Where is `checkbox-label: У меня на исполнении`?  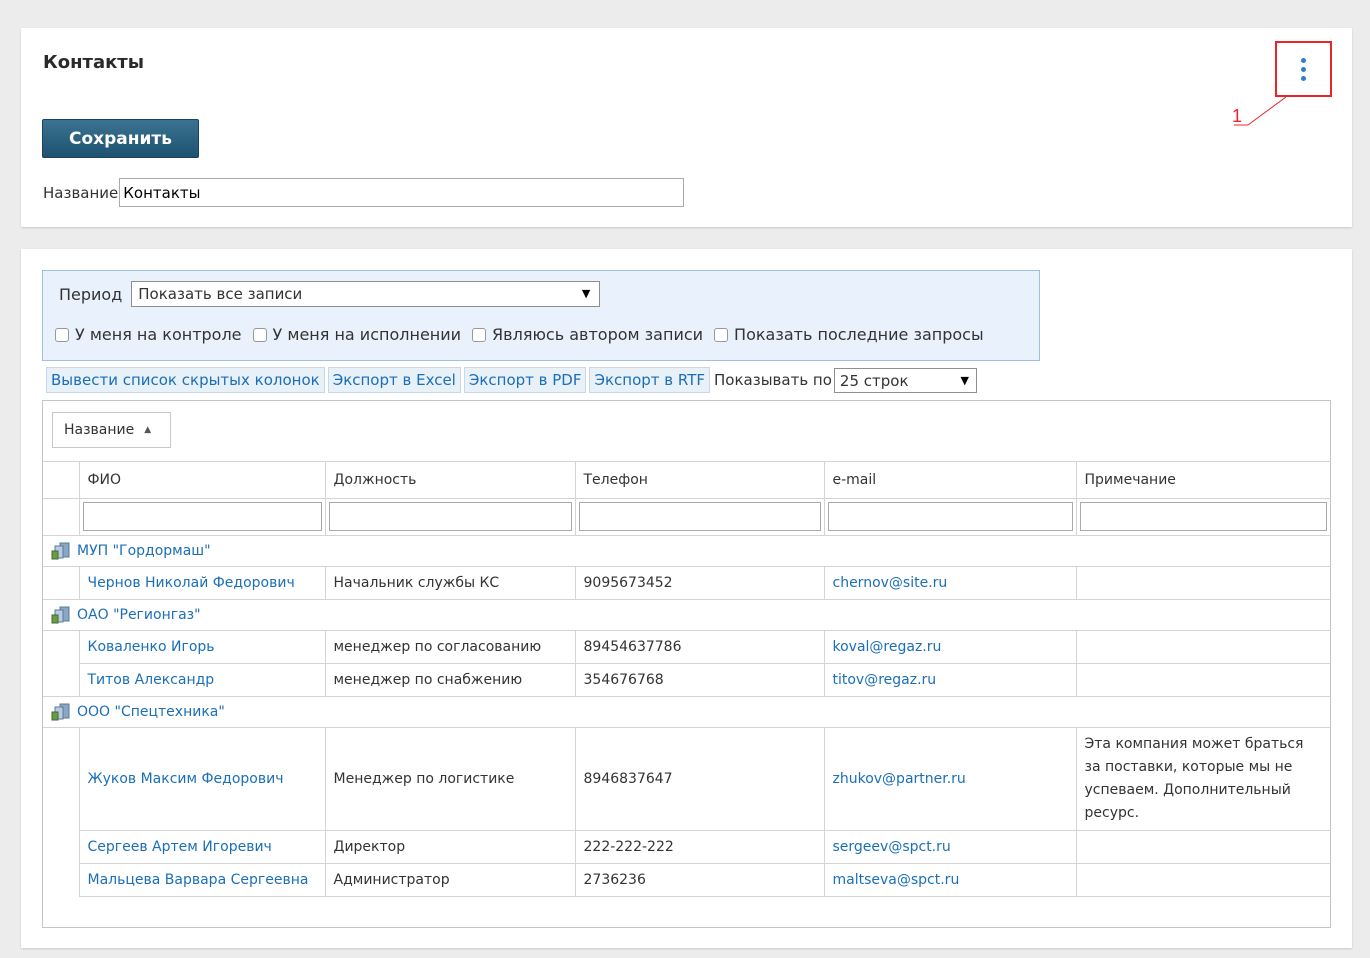
checkbox-label: У меня на исполнении is located at coordinates (367, 334).